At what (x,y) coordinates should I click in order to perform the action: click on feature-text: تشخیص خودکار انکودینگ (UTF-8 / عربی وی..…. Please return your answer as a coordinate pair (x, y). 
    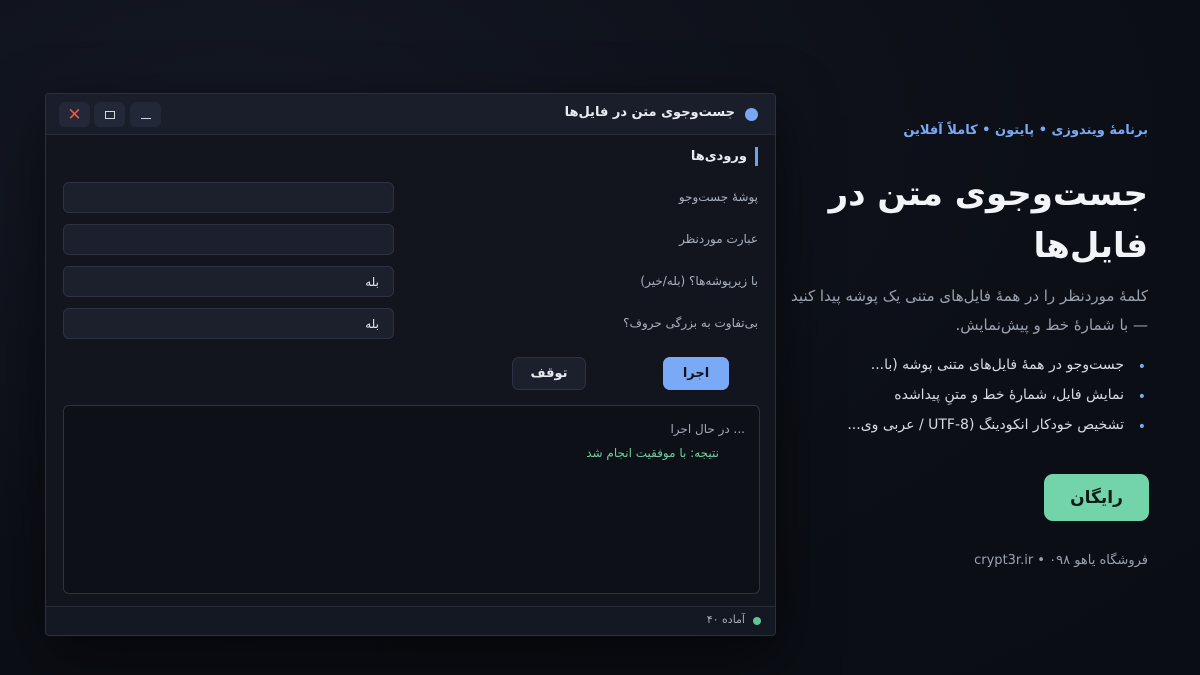
    Looking at the image, I should click on (985, 425).